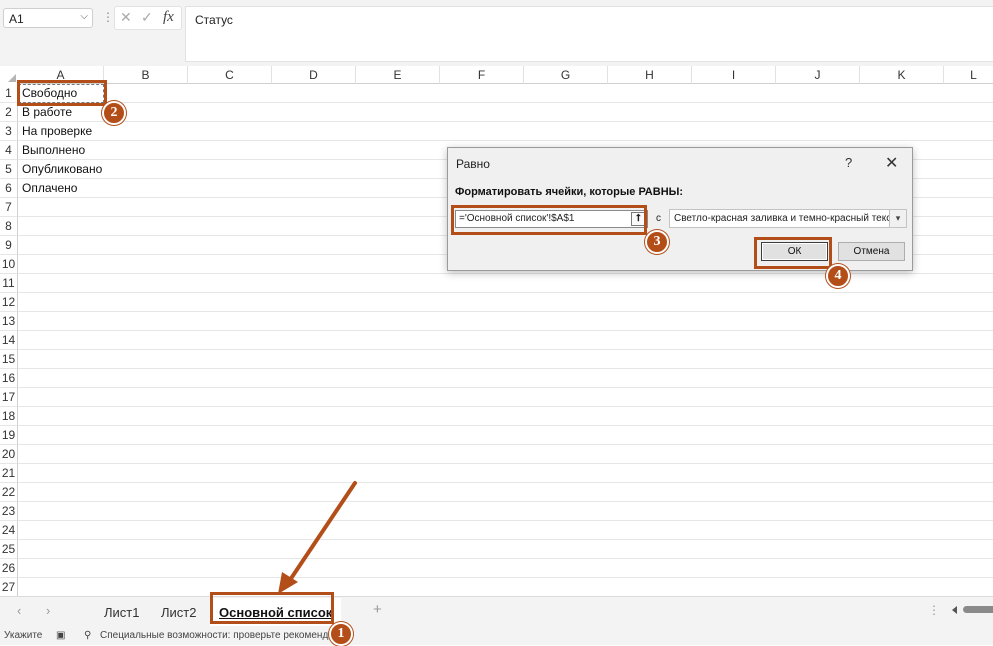  I want to click on column-header-j: J, so click(818, 75).